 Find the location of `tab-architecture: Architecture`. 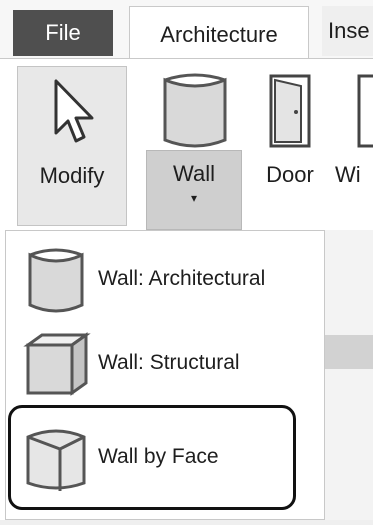

tab-architecture: Architecture is located at coordinates (219, 34).